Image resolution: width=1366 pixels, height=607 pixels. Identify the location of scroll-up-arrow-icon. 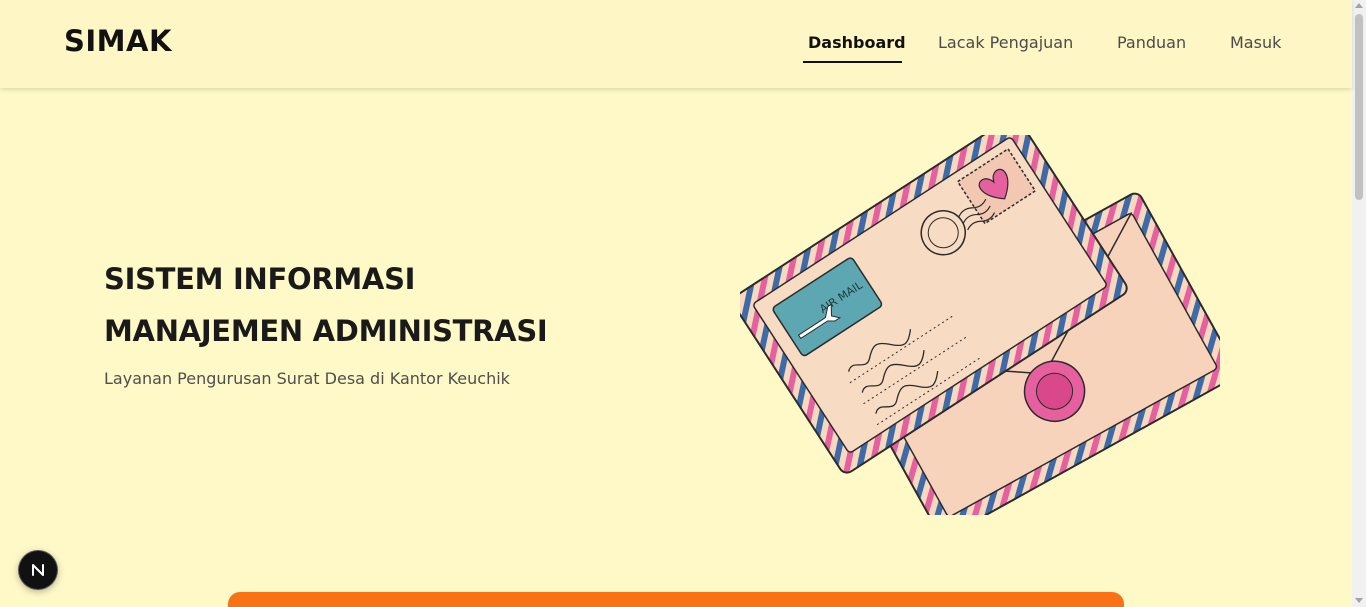
(1359, 5).